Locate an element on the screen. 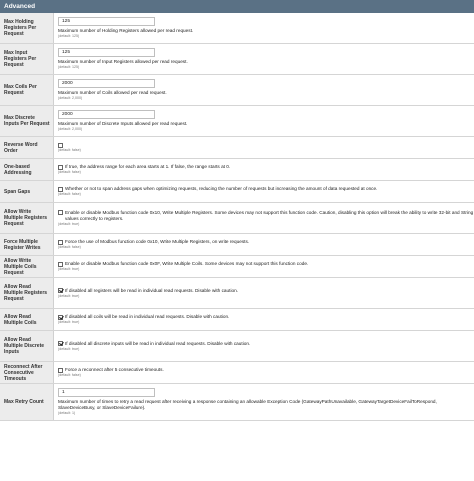  setting-label: Max Holding Registers Per Request is located at coordinates (27, 28).